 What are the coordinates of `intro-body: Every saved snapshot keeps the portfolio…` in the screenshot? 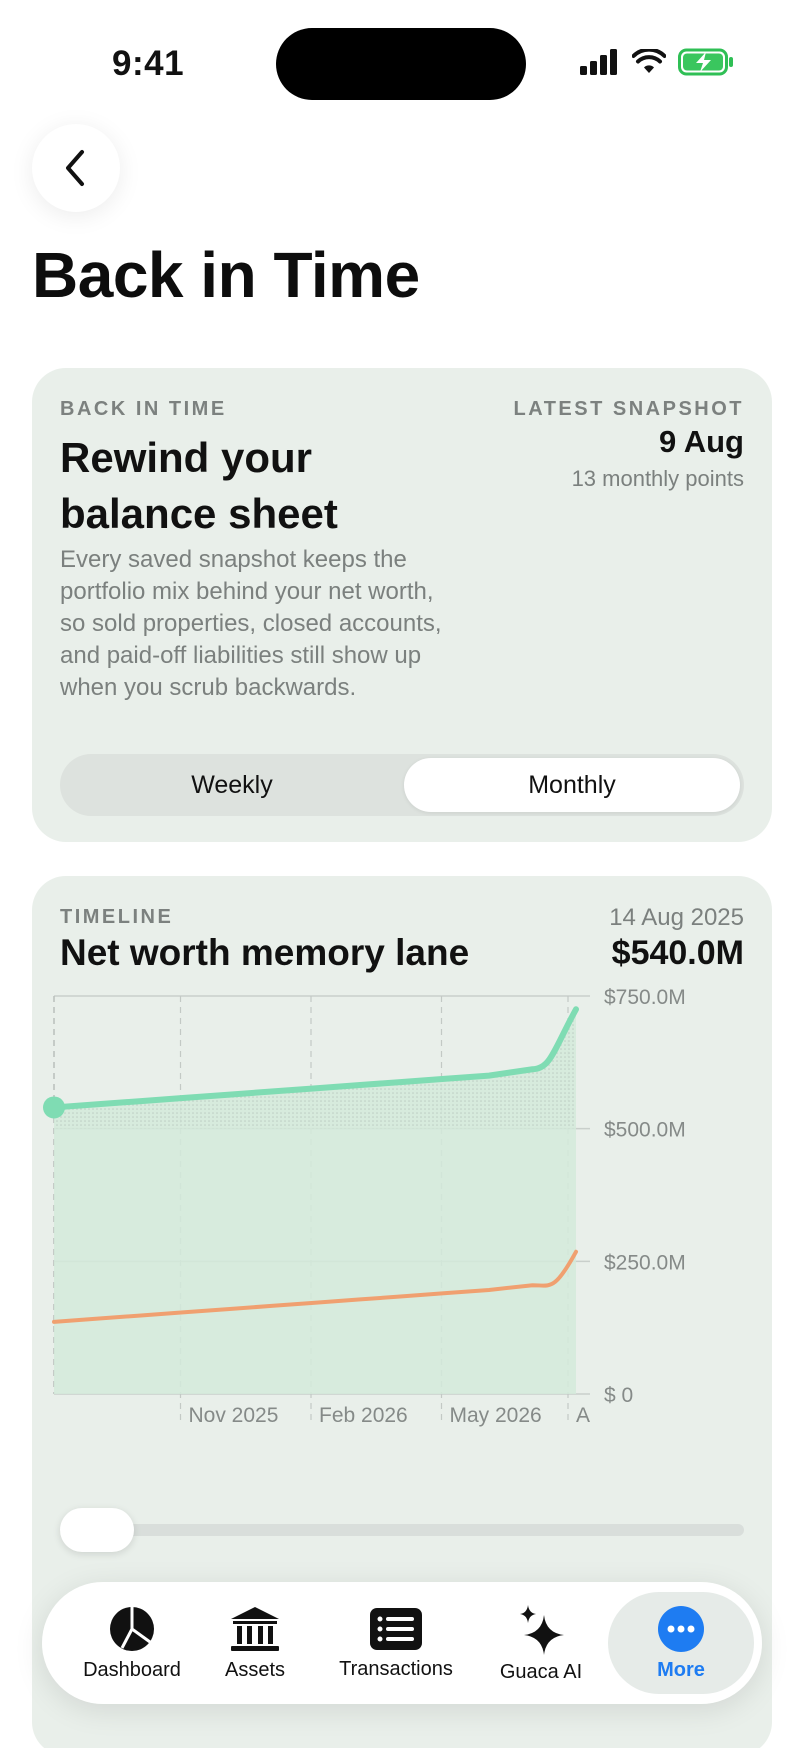 It's located at (251, 623).